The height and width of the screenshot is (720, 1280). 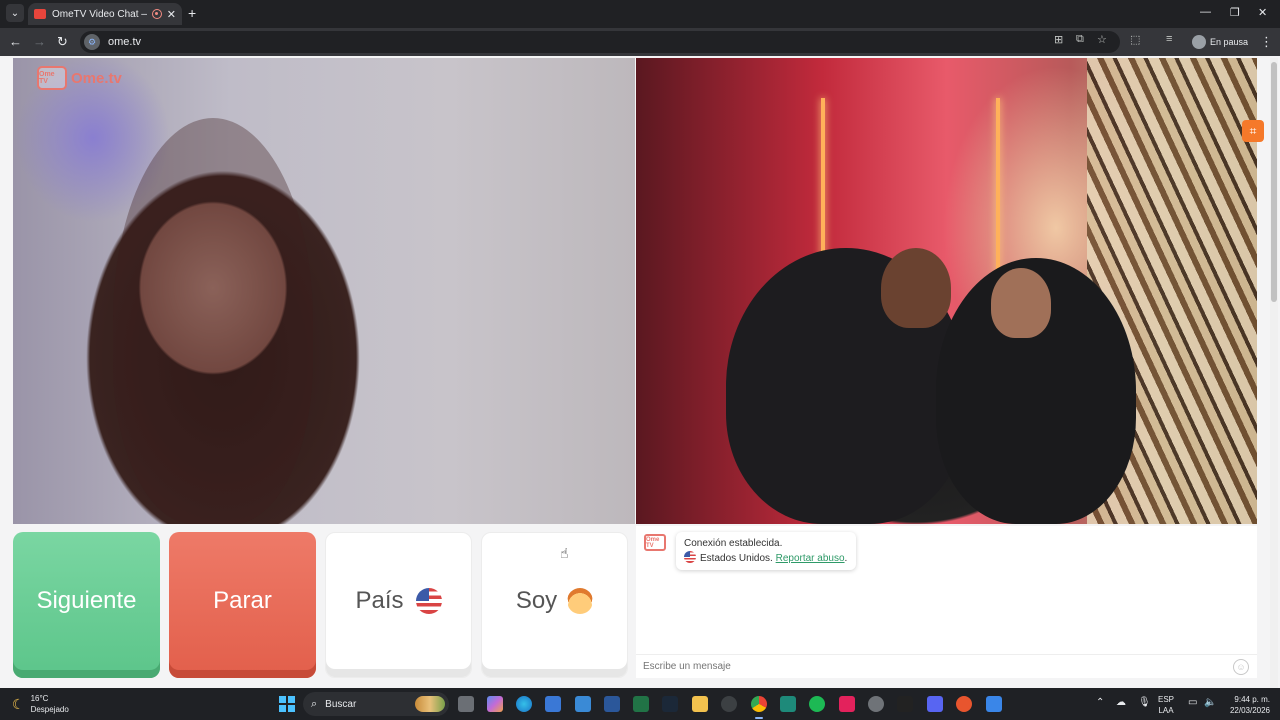 What do you see at coordinates (430, 704) in the screenshot?
I see `search-highlight-icon` at bounding box center [430, 704].